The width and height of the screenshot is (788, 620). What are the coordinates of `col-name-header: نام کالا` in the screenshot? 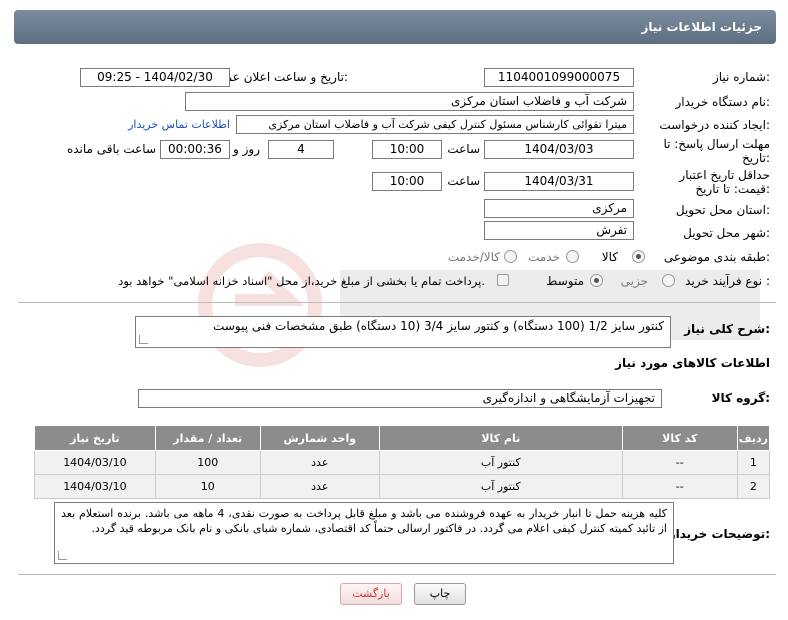 It's located at (500, 438).